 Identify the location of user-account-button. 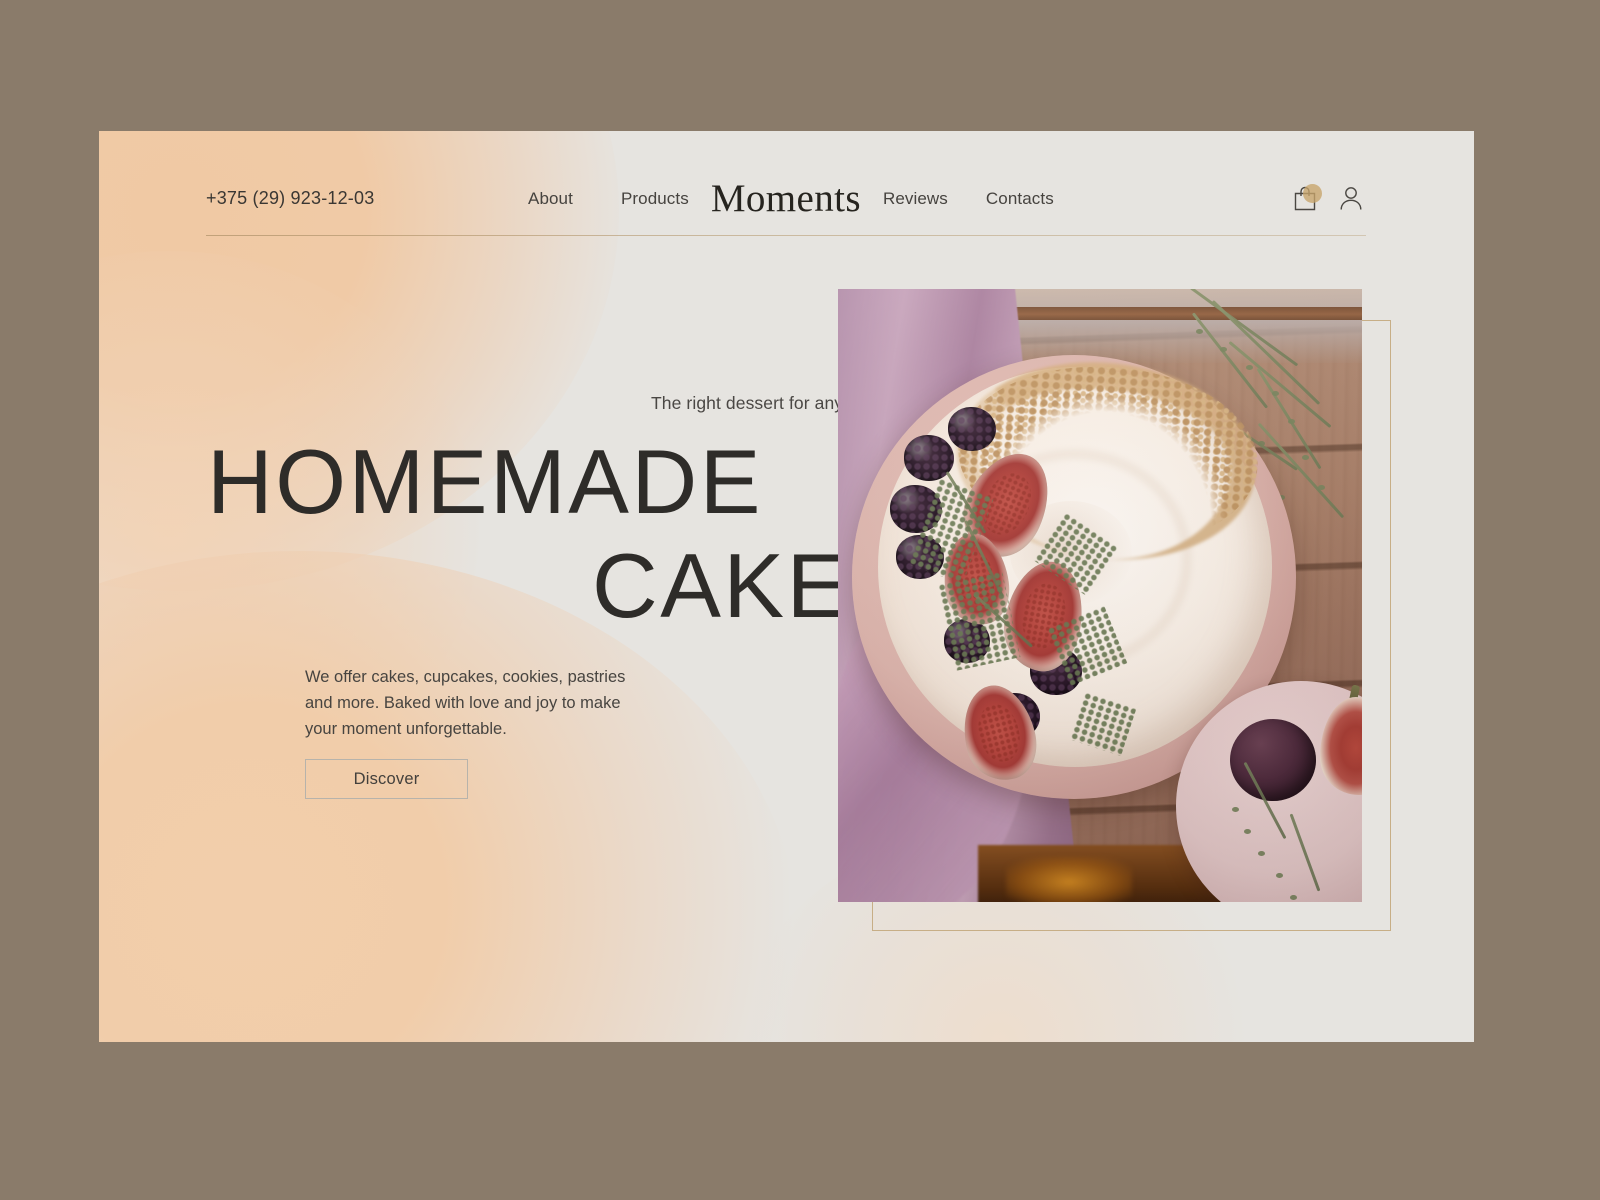
(1352, 199).